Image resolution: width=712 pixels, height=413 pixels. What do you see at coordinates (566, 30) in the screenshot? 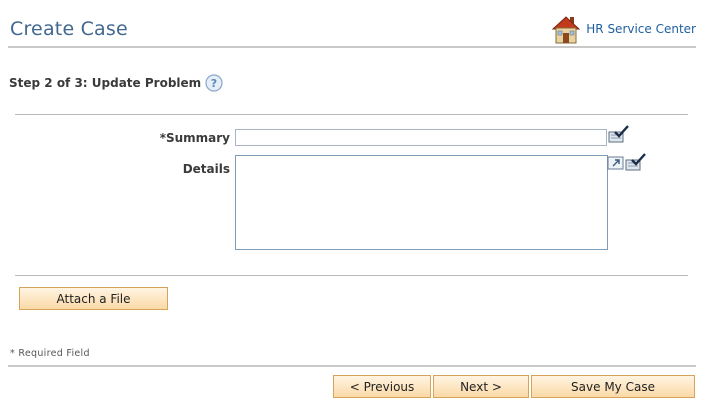
I see `house-icon` at bounding box center [566, 30].